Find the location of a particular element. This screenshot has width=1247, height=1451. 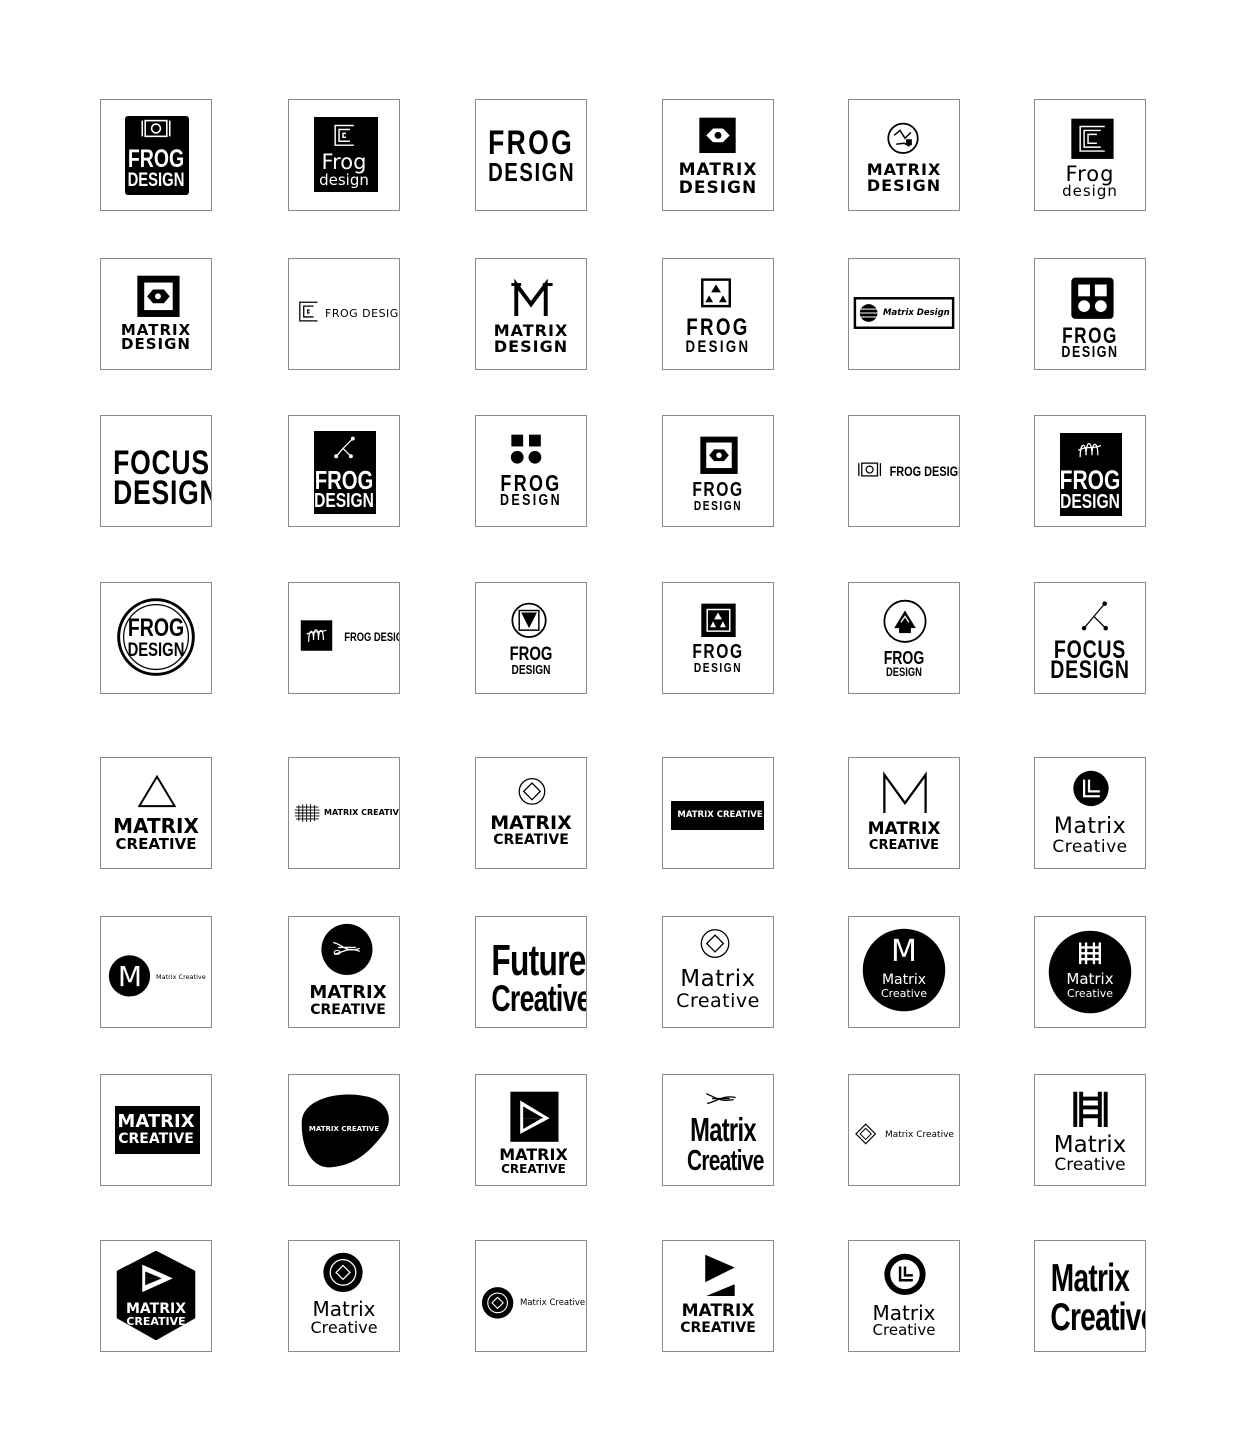

logo-wordmark: Frog is located at coordinates (344, 162).